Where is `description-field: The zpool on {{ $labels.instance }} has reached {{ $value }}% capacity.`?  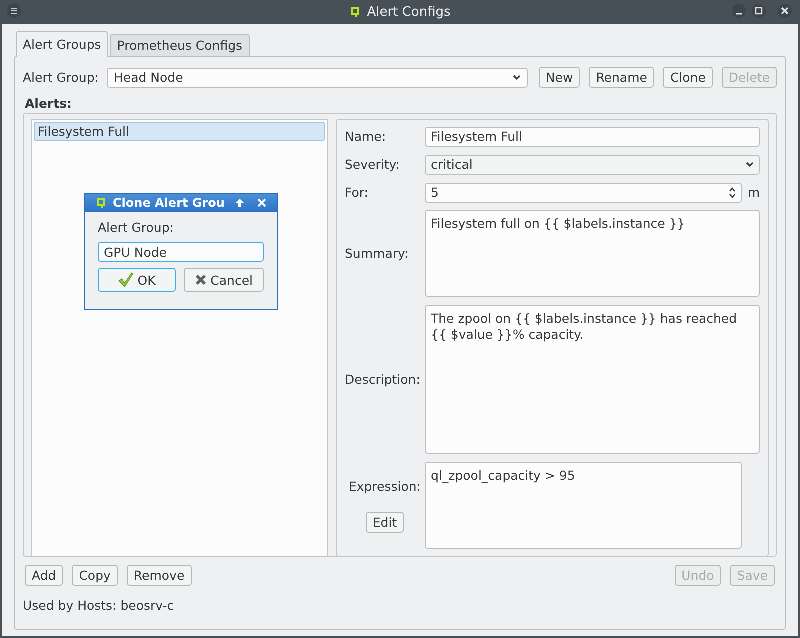
description-field: The zpool on {{ $labels.instance }} has reached {{ $value }}% capacity. is located at coordinates (592, 379).